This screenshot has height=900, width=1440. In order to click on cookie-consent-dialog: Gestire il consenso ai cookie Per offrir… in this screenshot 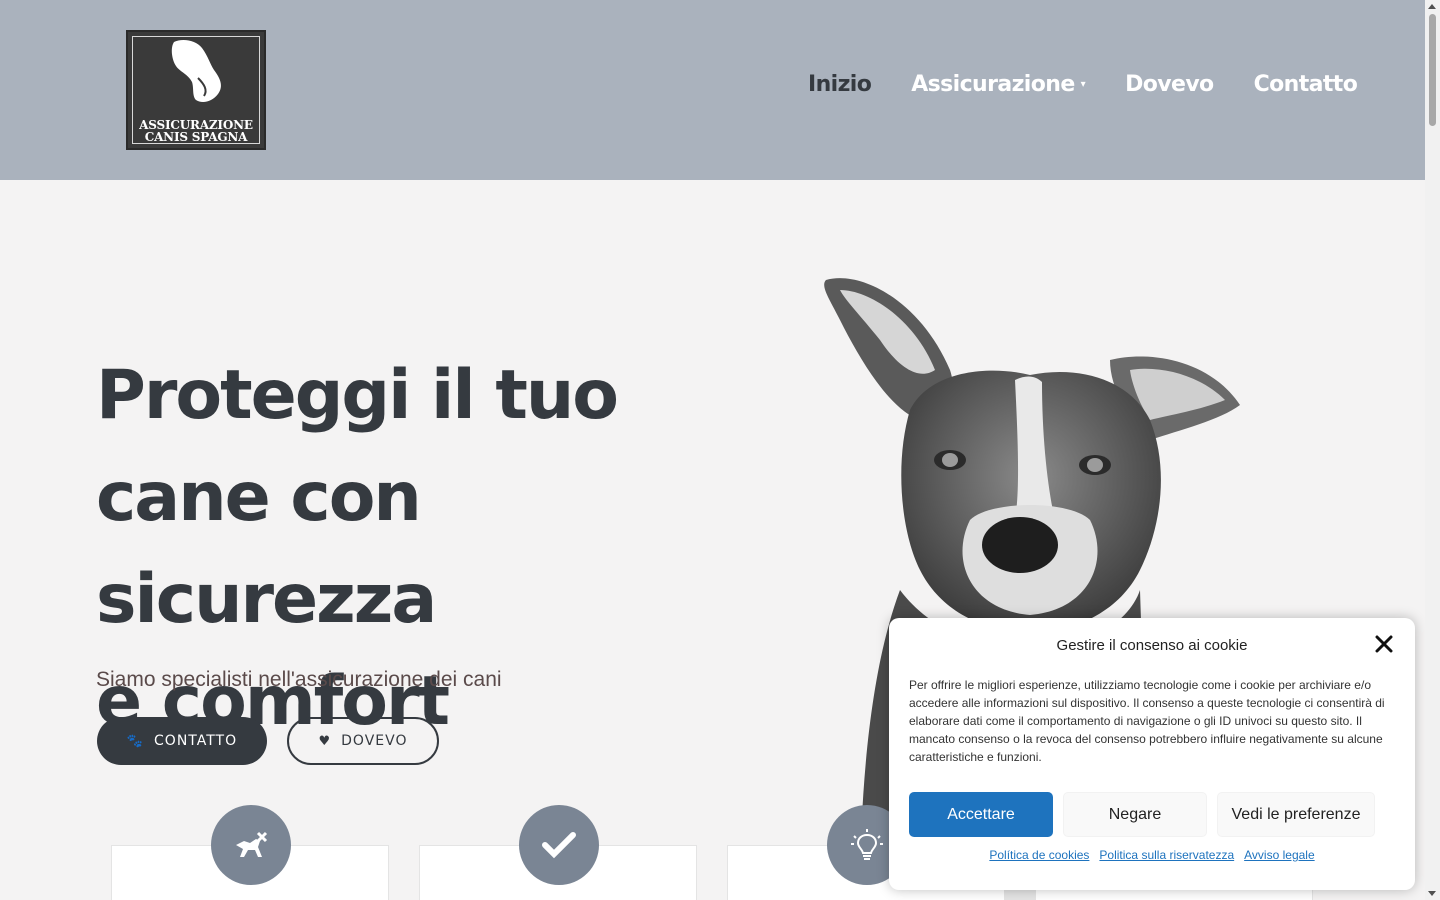, I will do `click(1152, 754)`.